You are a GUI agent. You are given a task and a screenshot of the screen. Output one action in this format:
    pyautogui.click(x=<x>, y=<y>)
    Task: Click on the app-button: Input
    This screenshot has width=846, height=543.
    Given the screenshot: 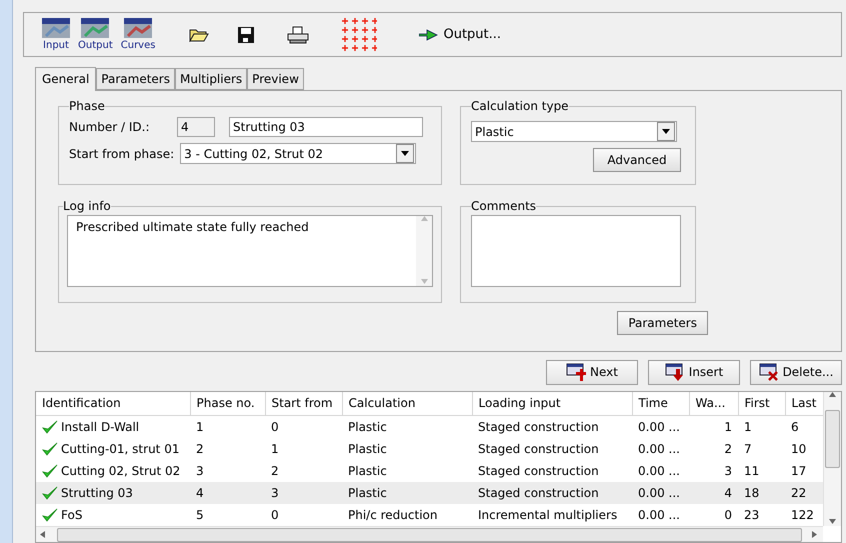 What is the action you would take?
    pyautogui.click(x=56, y=35)
    